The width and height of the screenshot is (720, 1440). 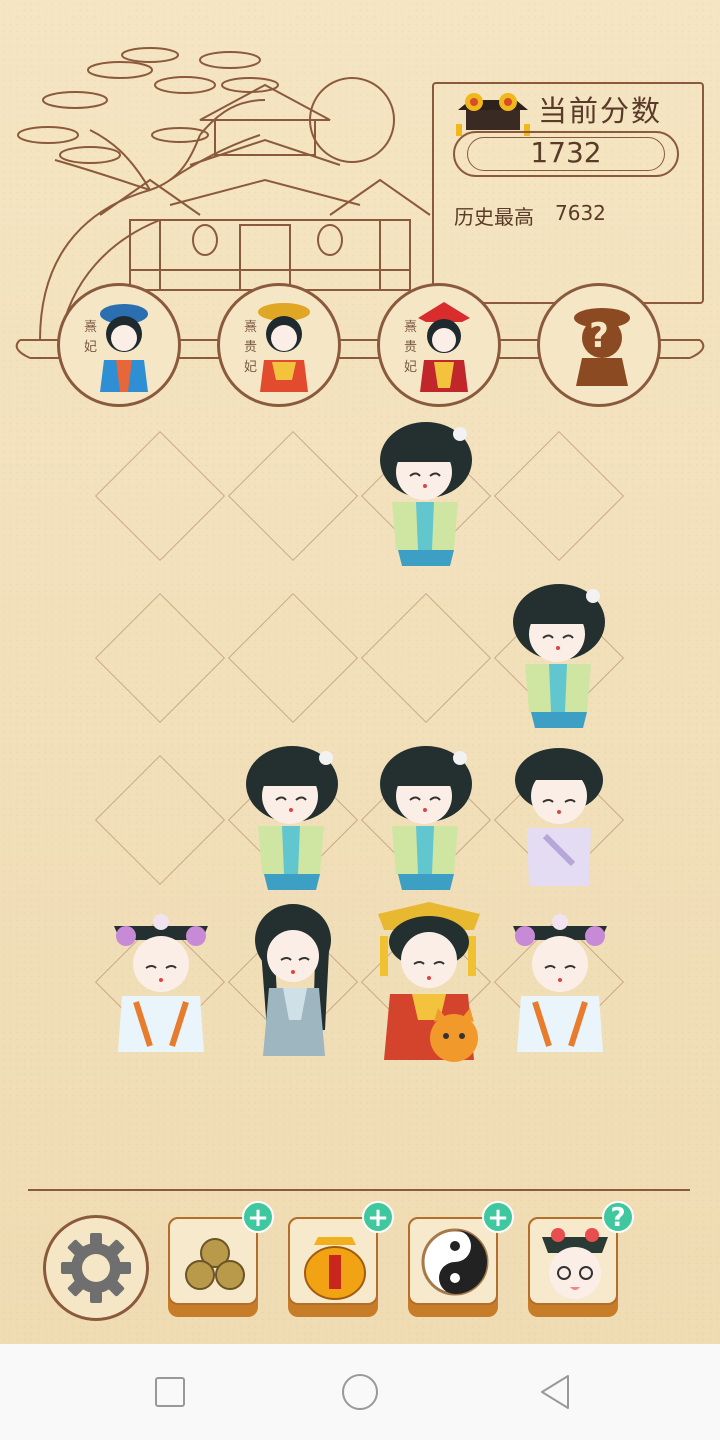 I want to click on yin-yang-tool-button: +, so click(x=461, y=1259).